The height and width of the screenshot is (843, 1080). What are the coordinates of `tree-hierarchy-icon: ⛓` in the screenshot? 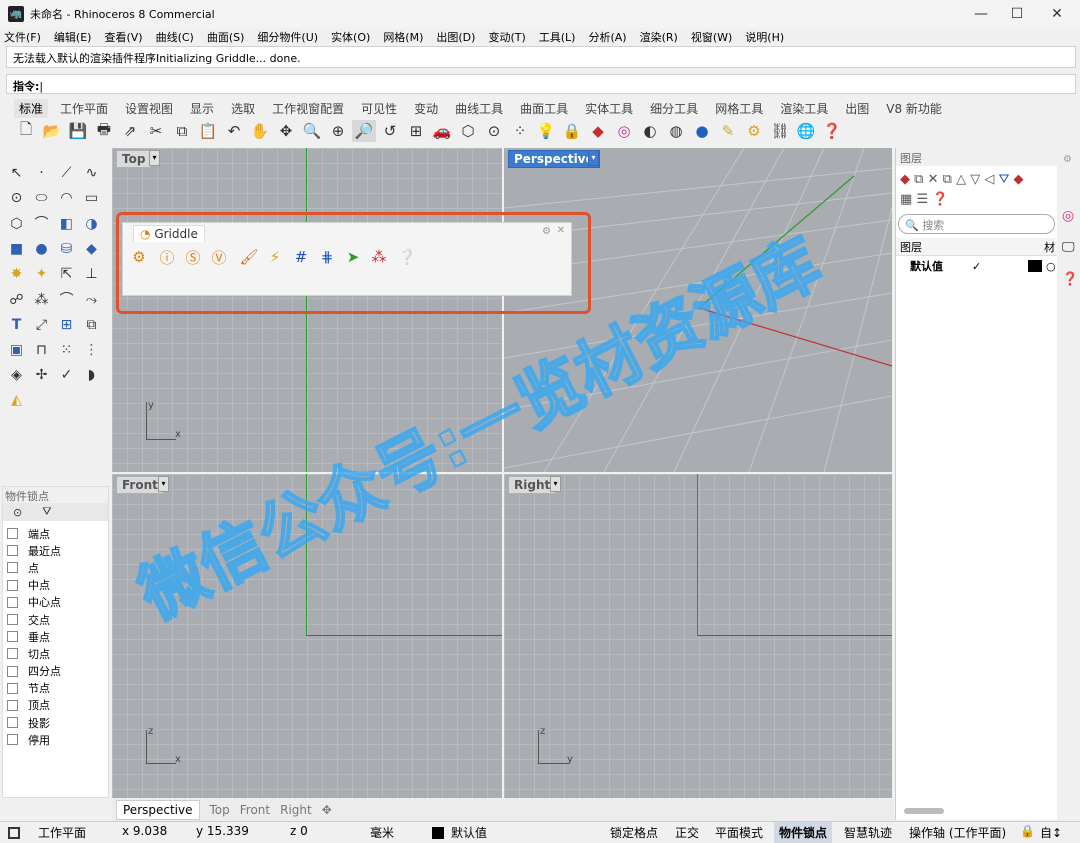 It's located at (780, 131).